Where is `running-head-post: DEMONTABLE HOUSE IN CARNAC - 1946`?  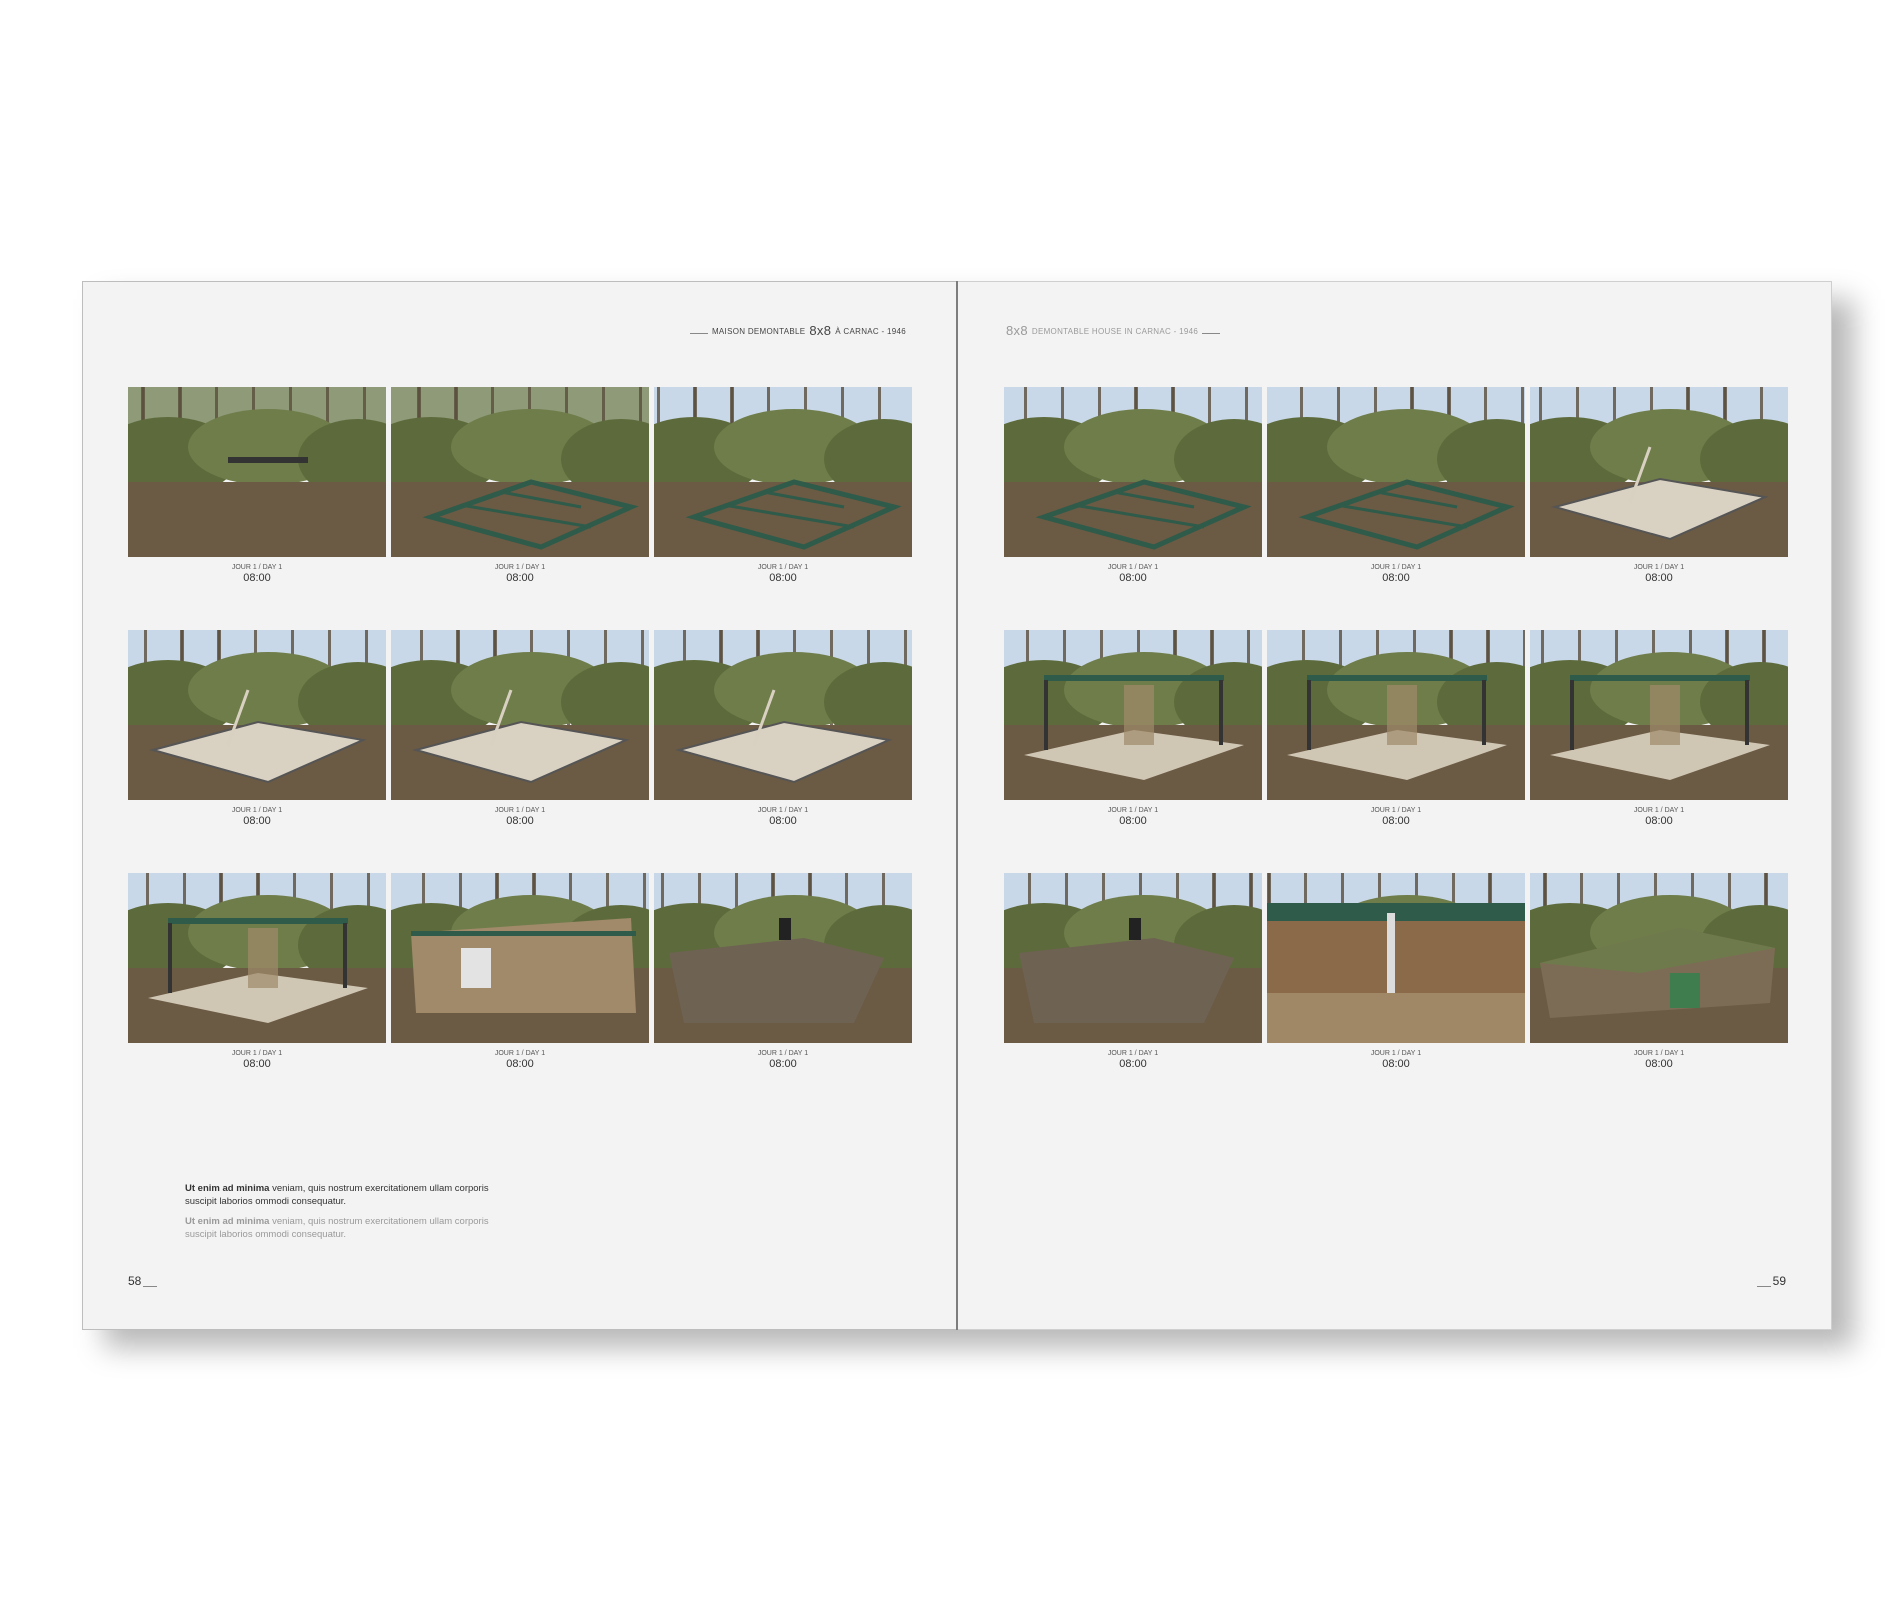 running-head-post: DEMONTABLE HOUSE IN CARNAC - 1946 is located at coordinates (1115, 331).